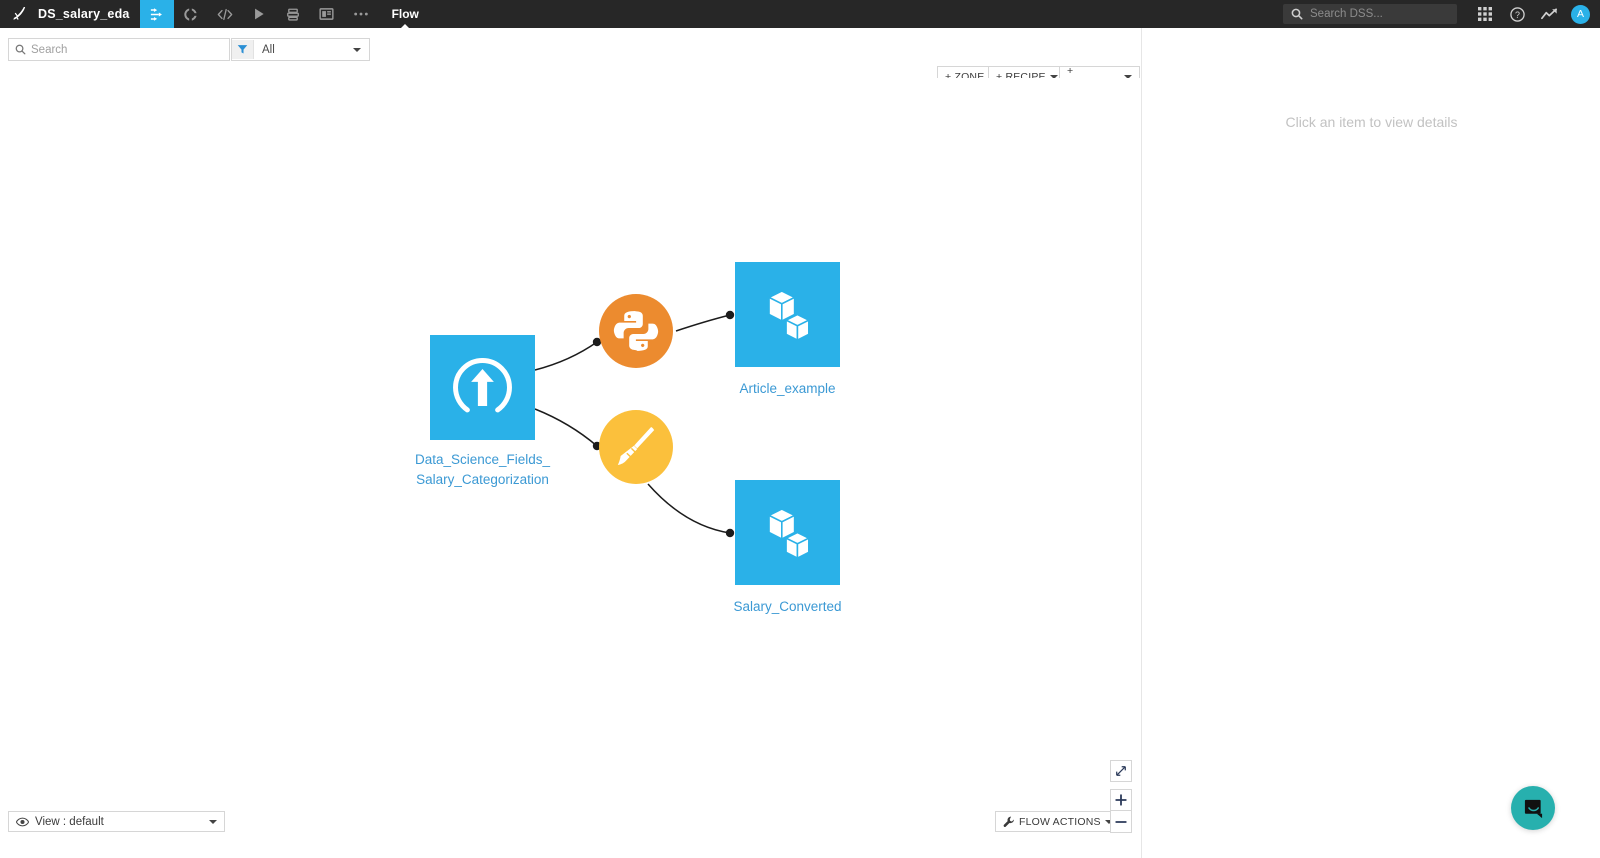  I want to click on avatar: A, so click(1580, 14).